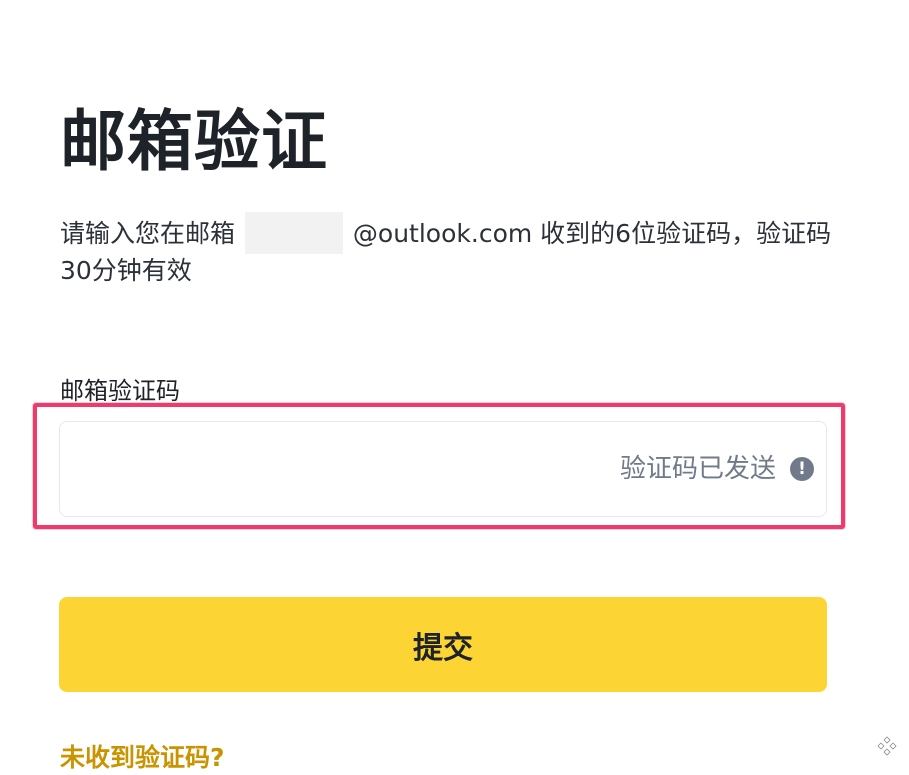  What do you see at coordinates (697, 469) in the screenshot?
I see `code-sent-status: 验证码已发送` at bounding box center [697, 469].